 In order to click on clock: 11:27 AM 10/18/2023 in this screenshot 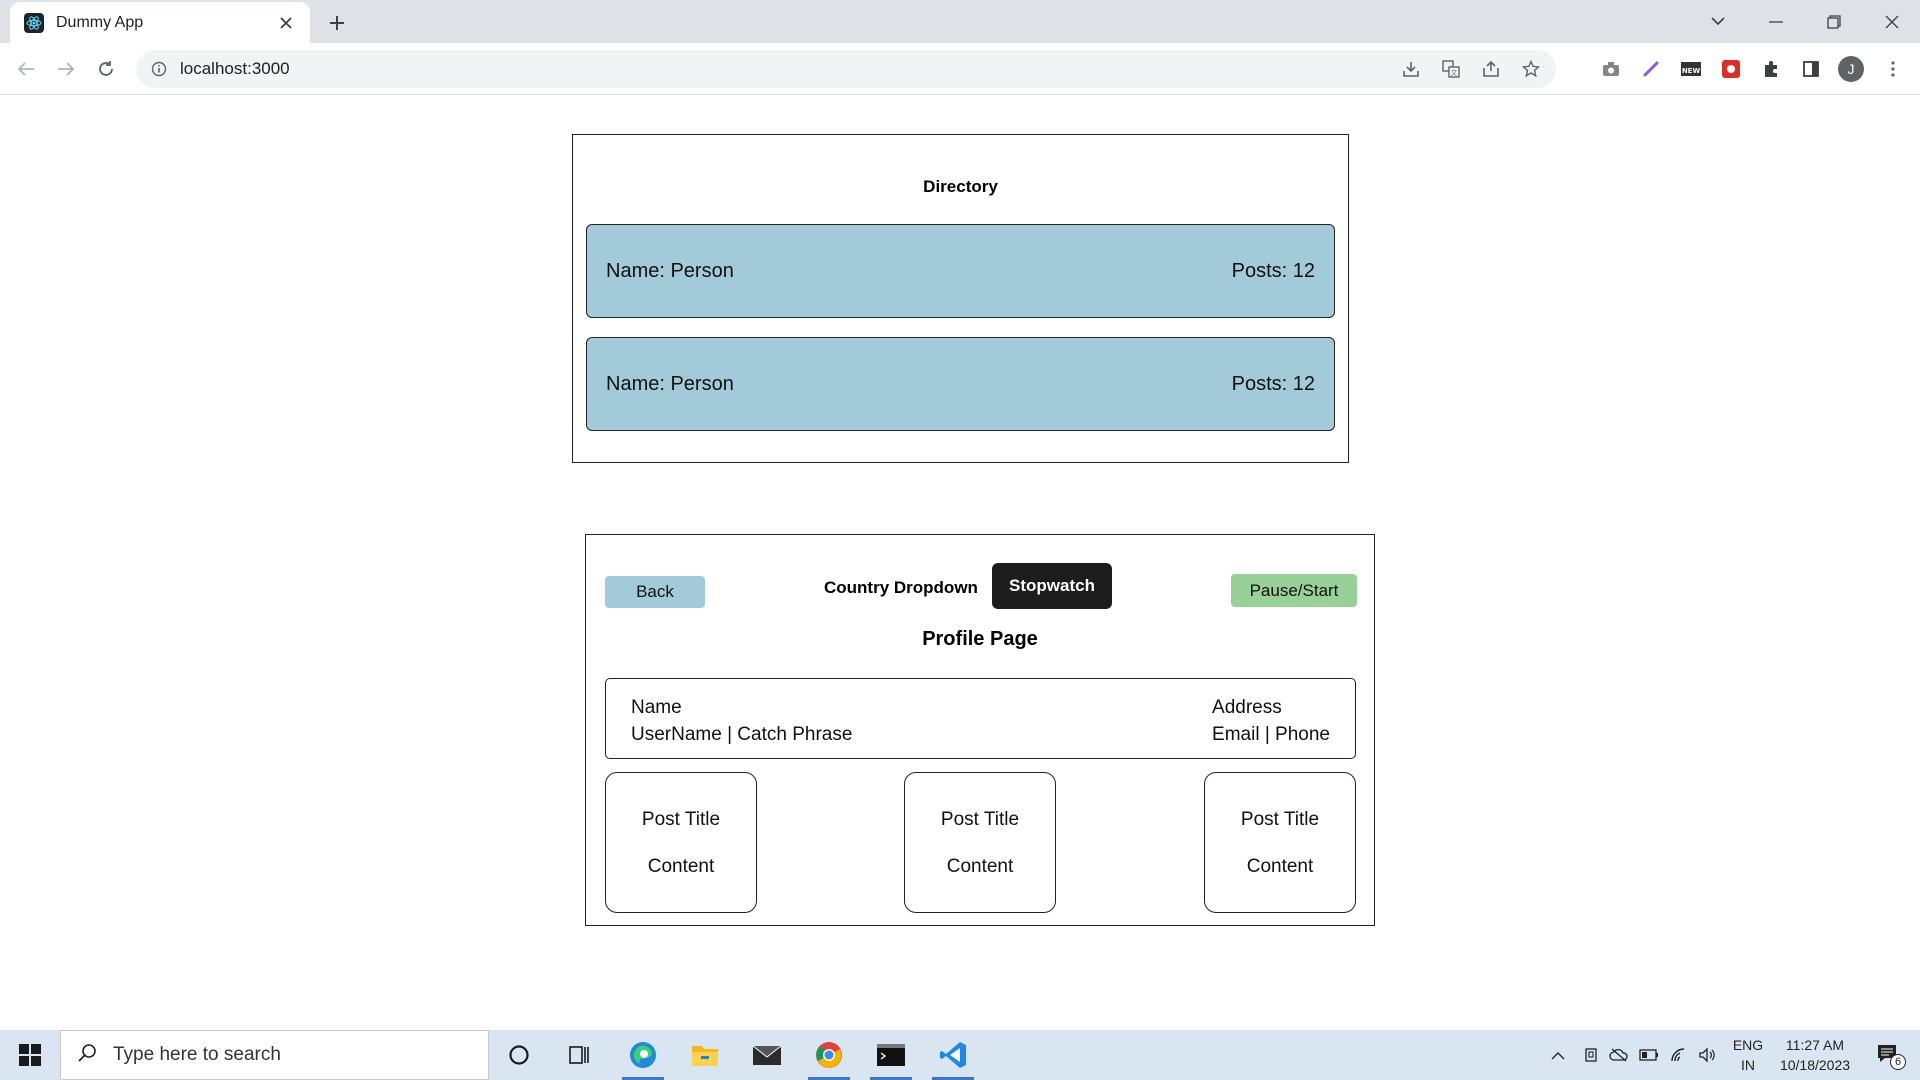, I will do `click(1815, 1055)`.